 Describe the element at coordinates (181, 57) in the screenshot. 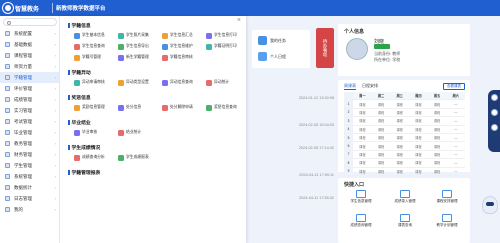

I see `submenu-item: 学籍信息审核` at that location.